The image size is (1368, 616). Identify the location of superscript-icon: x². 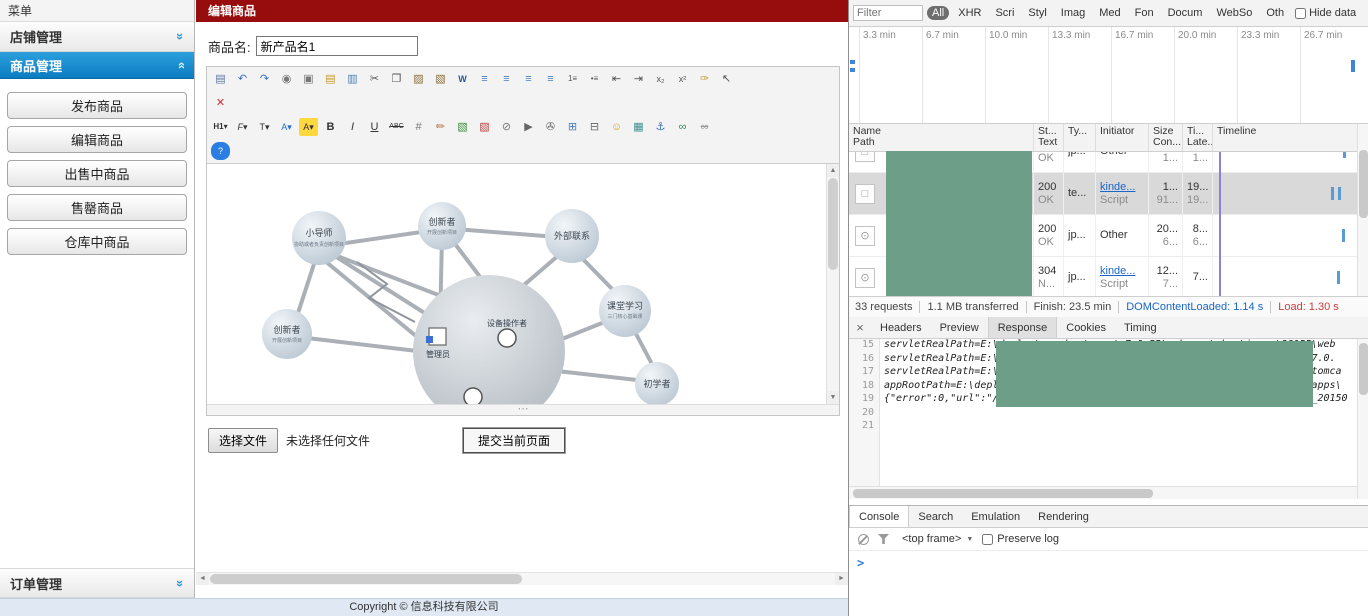
(682, 79).